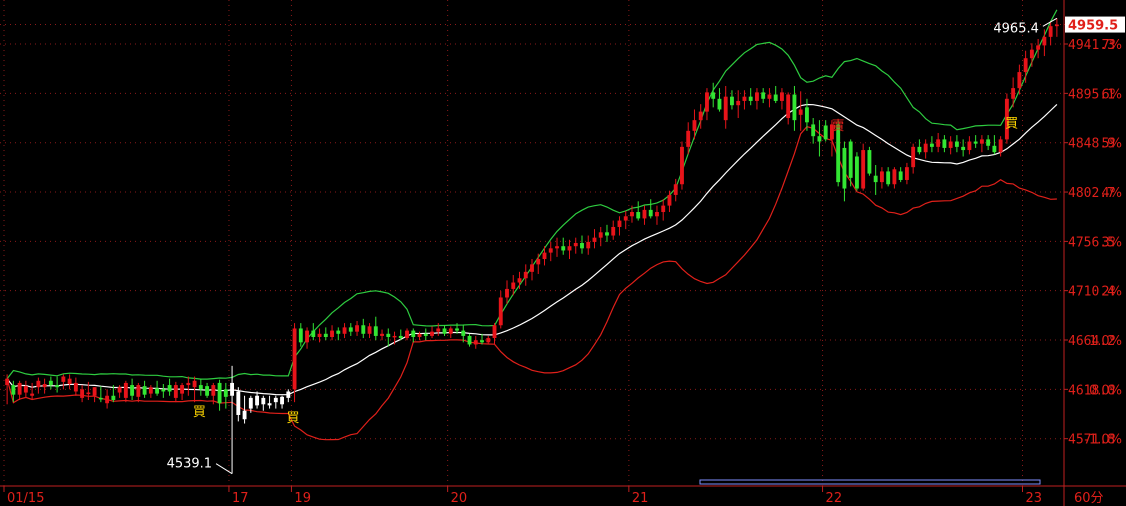  What do you see at coordinates (640, 498) in the screenshot?
I see `x-date-label: 21` at bounding box center [640, 498].